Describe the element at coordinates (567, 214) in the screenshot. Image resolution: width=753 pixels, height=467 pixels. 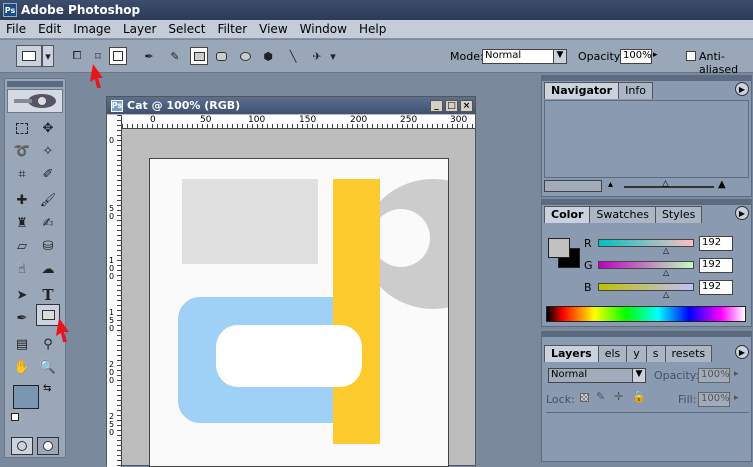
I see `tab-color: Color` at that location.